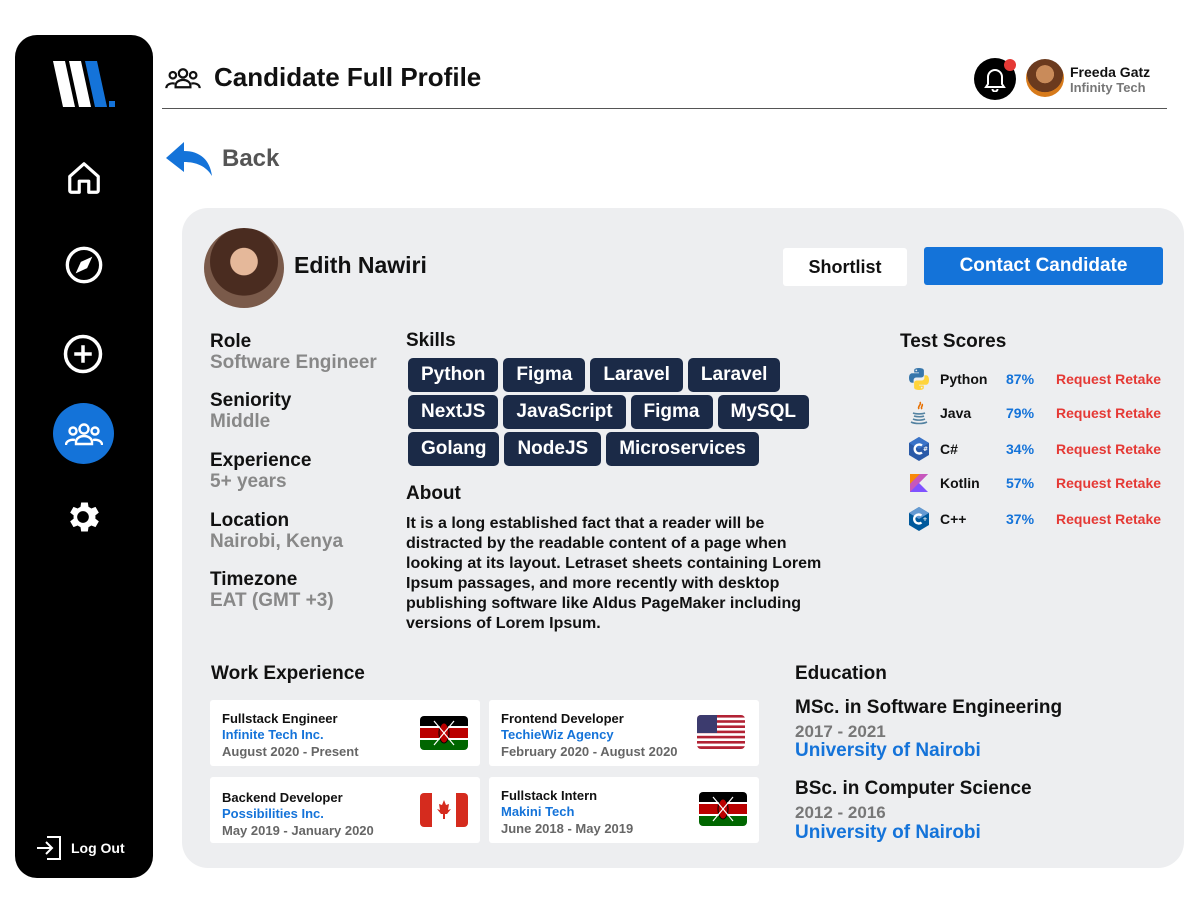  I want to click on skill-chip: NodeJS, so click(553, 449).